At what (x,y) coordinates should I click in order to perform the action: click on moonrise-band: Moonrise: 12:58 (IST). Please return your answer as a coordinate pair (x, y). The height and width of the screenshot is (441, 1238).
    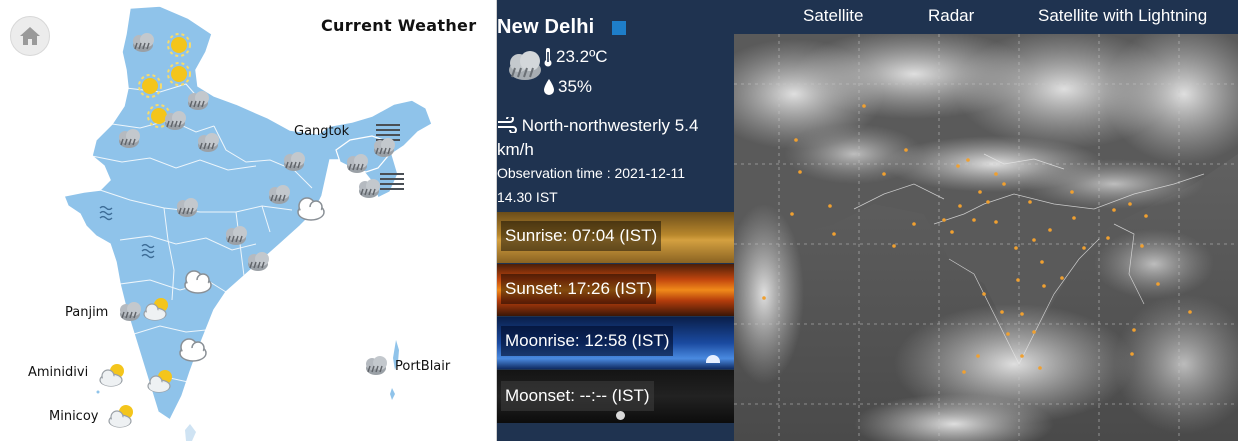
    Looking at the image, I should click on (615, 343).